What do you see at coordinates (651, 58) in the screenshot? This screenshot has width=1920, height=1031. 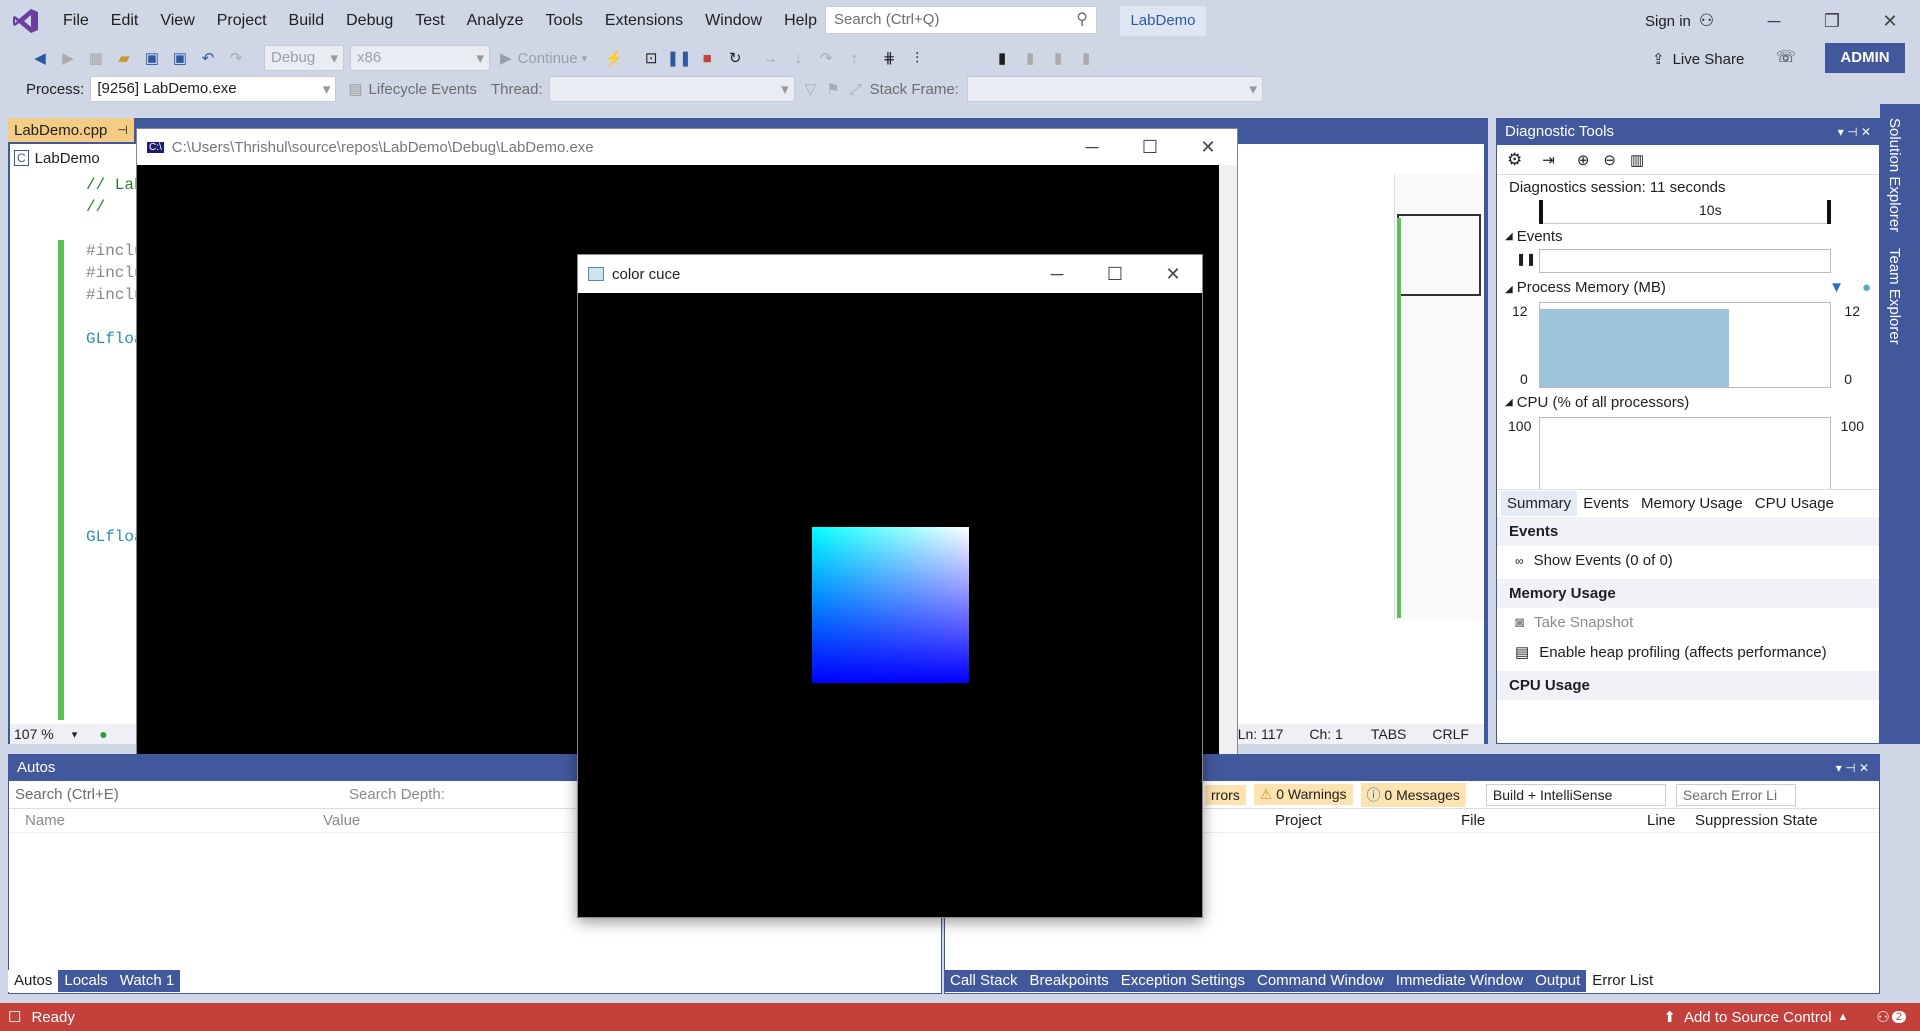 I see `screenshot-icon: ⊡` at bounding box center [651, 58].